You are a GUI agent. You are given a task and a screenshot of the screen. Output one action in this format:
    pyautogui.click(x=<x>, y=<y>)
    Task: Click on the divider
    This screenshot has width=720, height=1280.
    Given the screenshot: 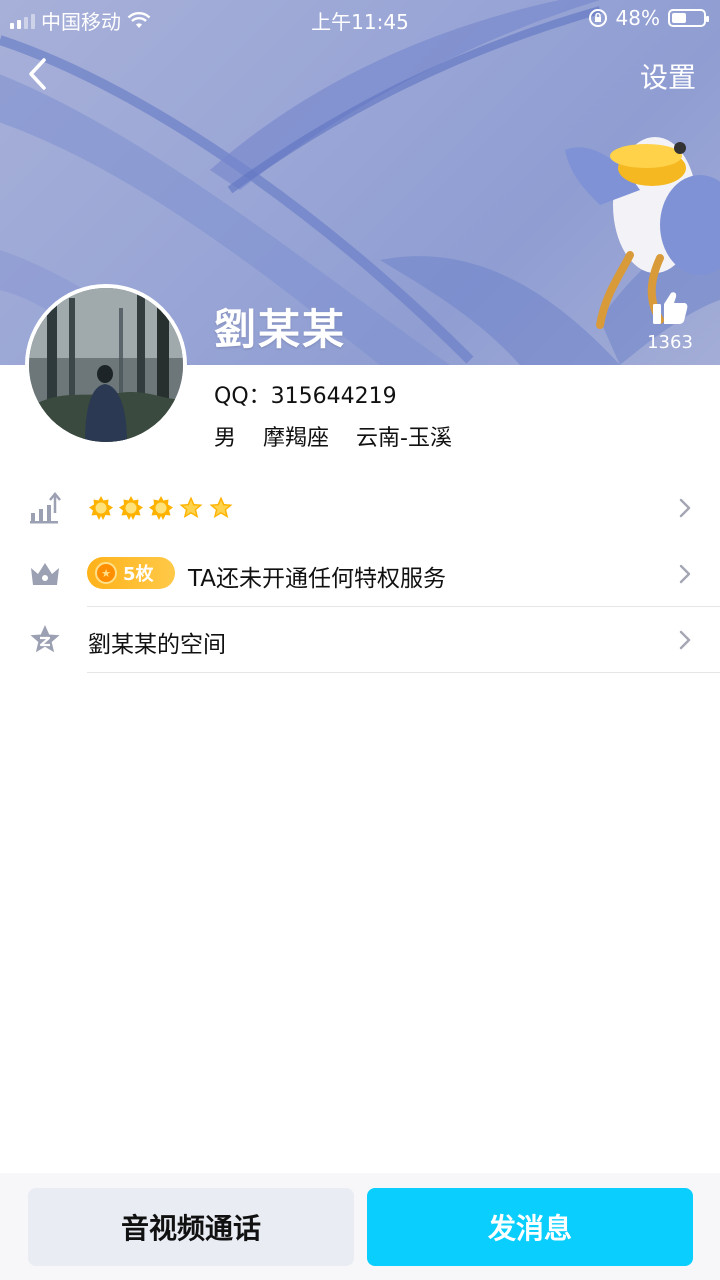 What is the action you would take?
    pyautogui.click(x=403, y=672)
    